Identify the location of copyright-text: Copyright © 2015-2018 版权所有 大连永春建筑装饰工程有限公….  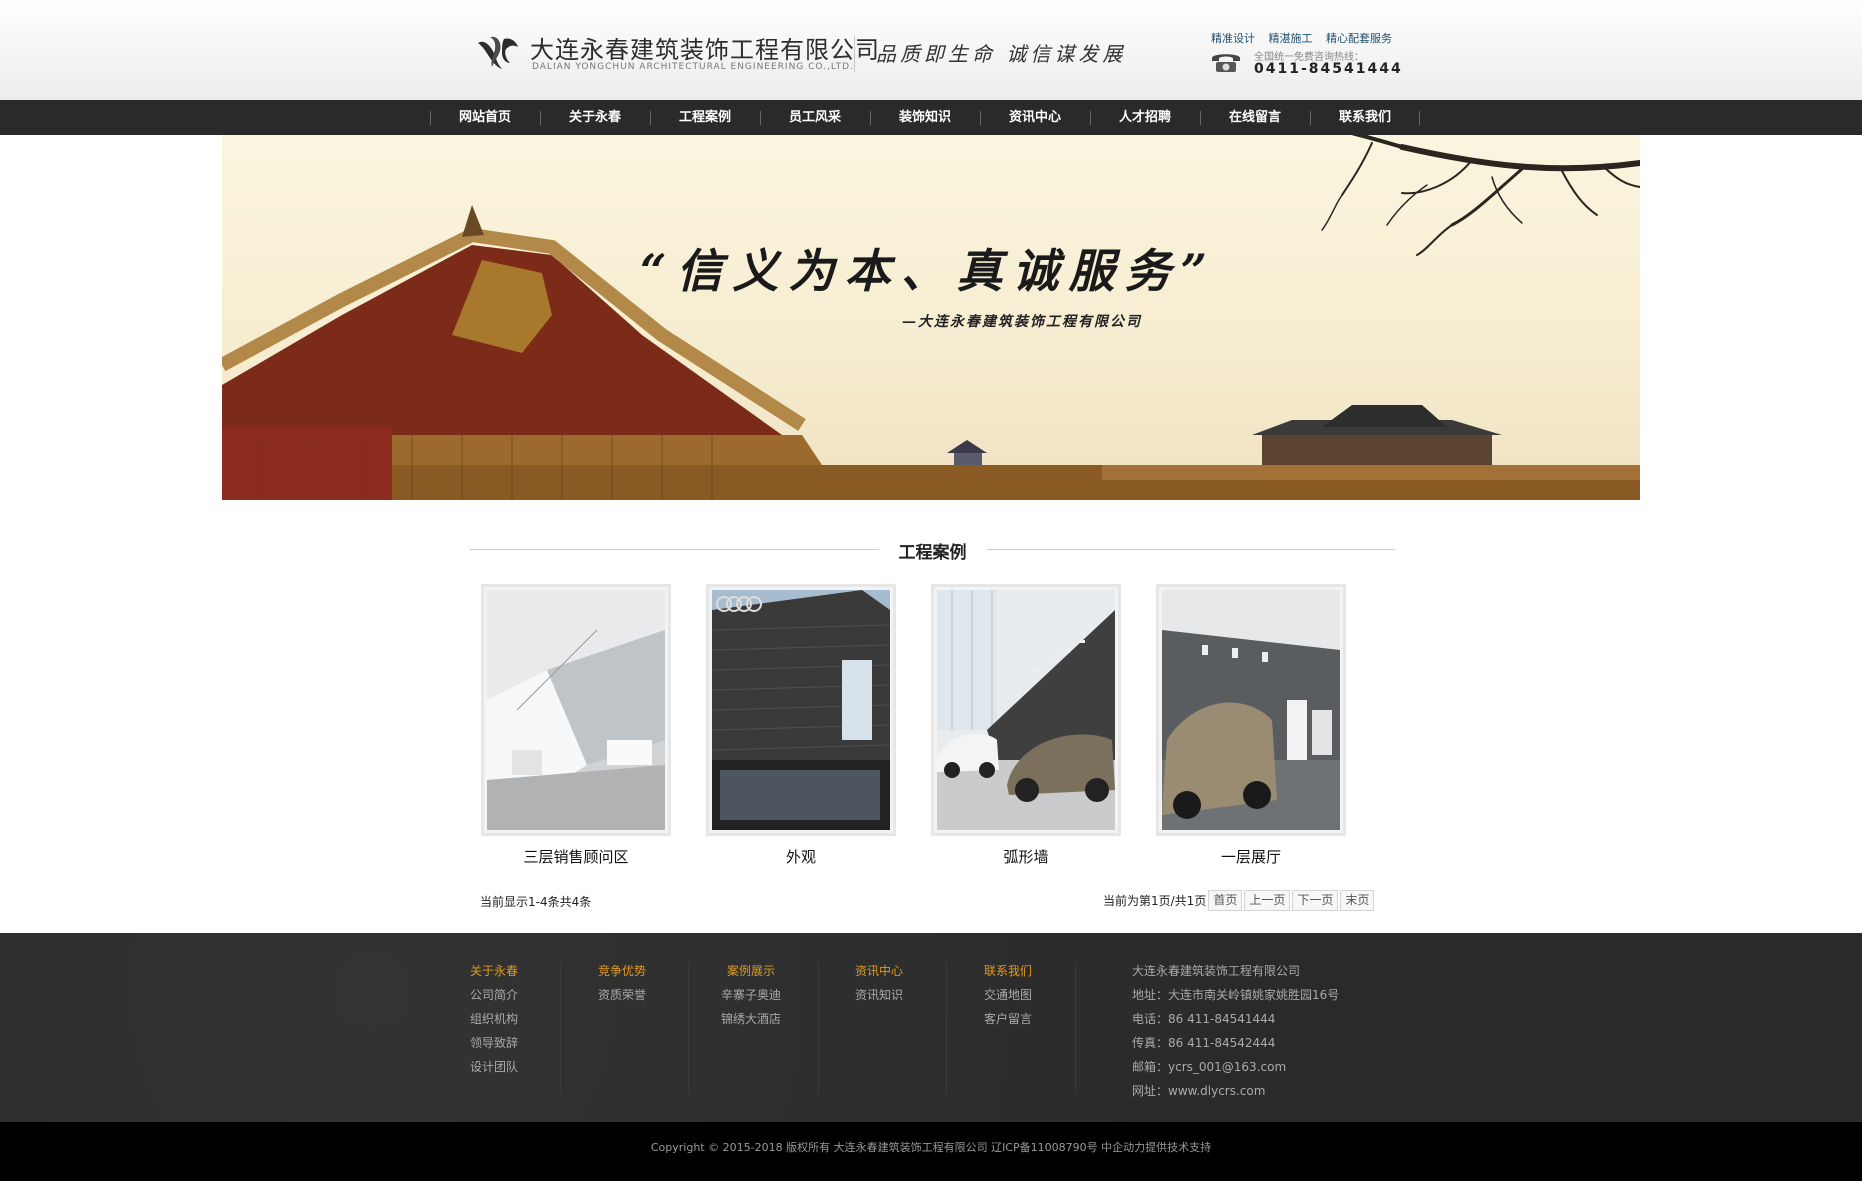
(931, 1147).